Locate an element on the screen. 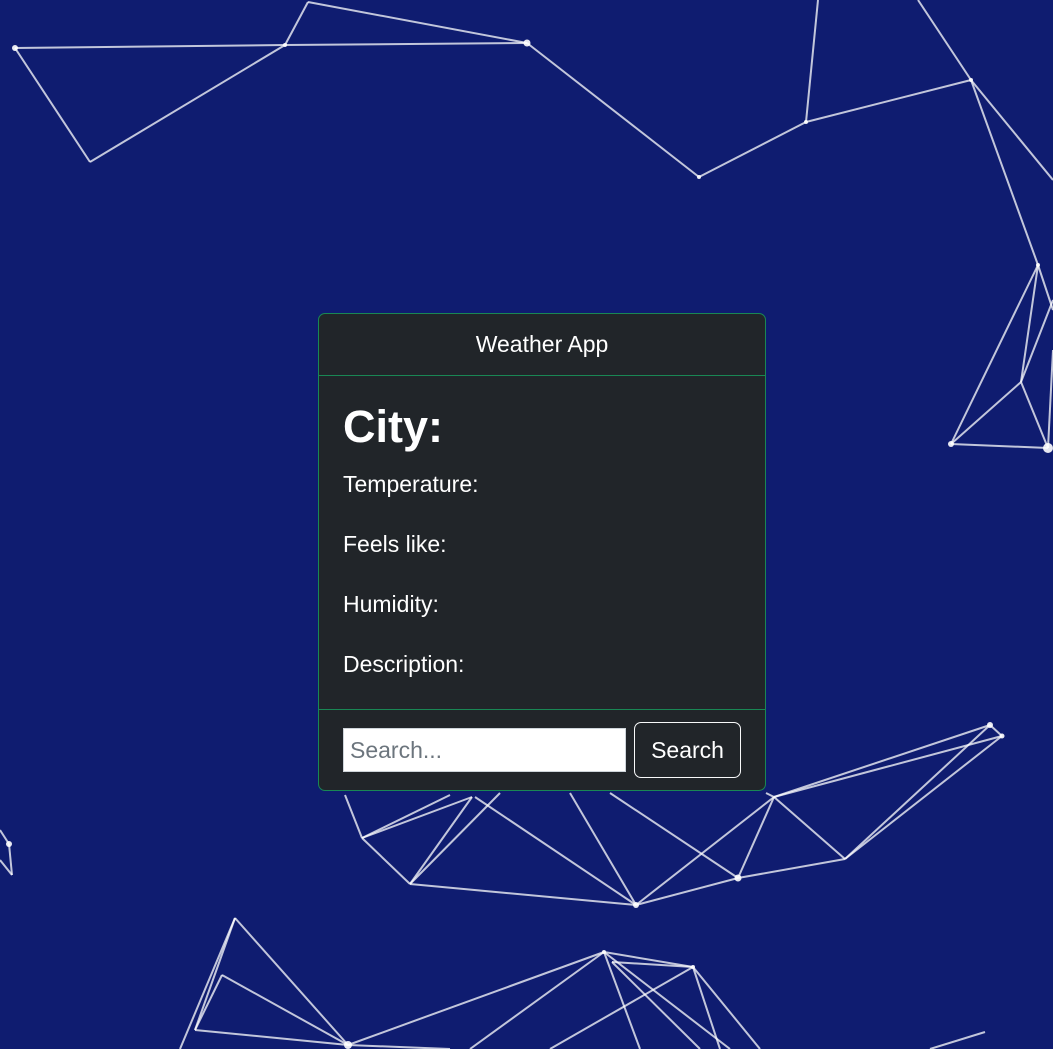 This screenshot has width=1053, height=1049. feels-like-label: Feels like: is located at coordinates (395, 544).